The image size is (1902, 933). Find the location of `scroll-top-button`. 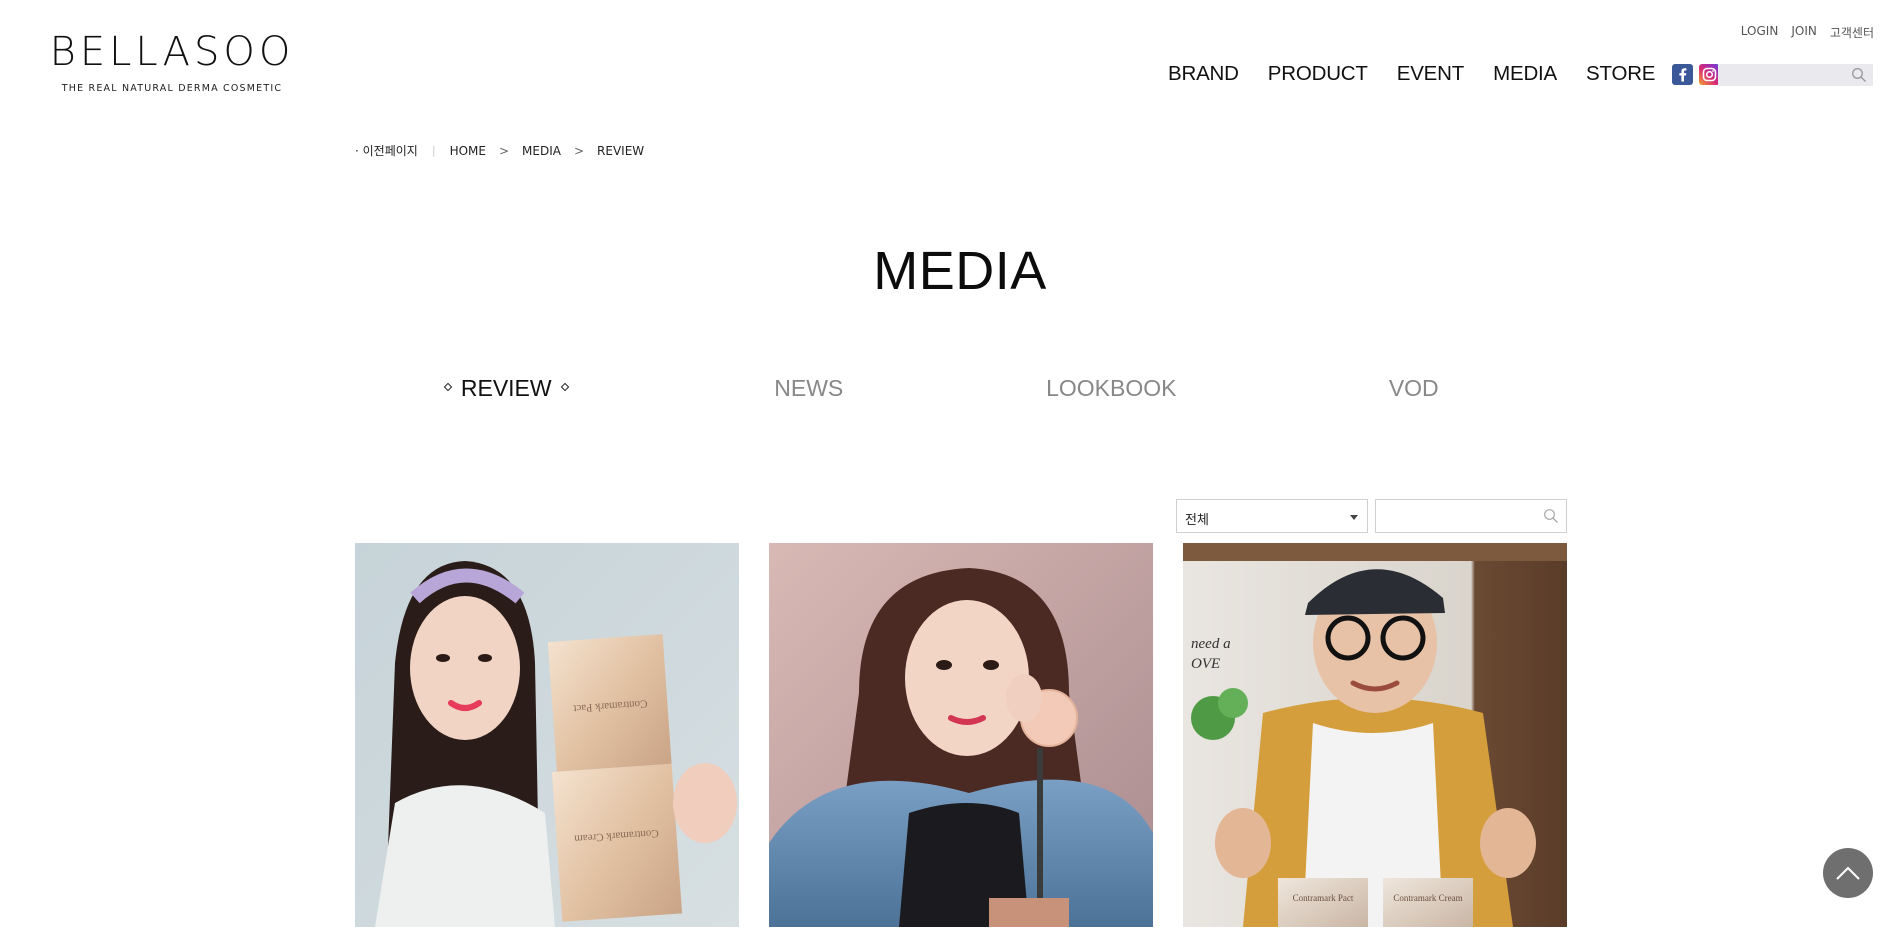

scroll-top-button is located at coordinates (1848, 873).